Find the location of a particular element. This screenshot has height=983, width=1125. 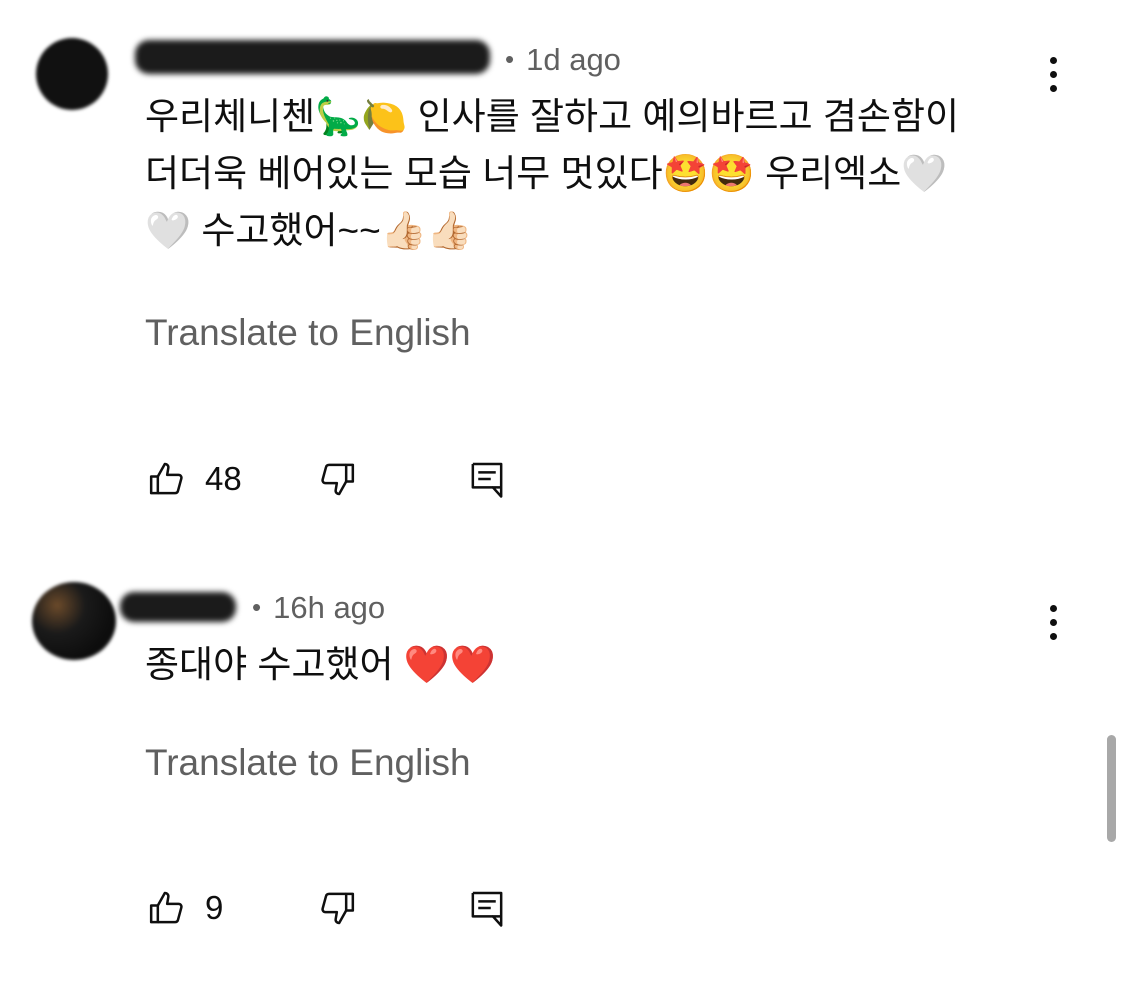

comment-meta: • 1d ago is located at coordinates (563, 60).